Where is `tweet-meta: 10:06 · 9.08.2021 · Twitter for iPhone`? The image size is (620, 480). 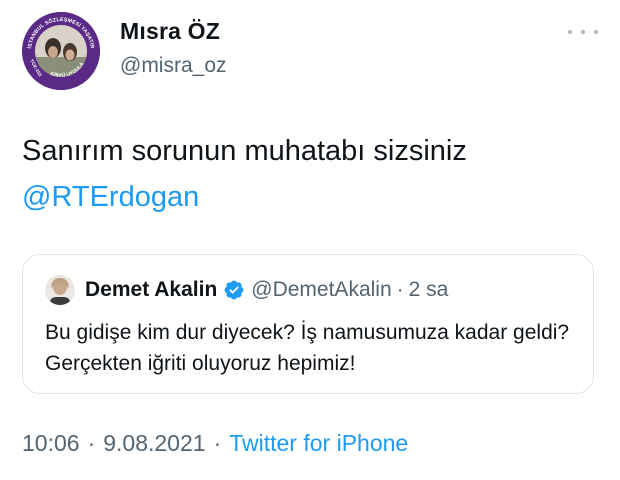
tweet-meta: 10:06 · 9.08.2021 · Twitter for iPhone is located at coordinates (215, 443).